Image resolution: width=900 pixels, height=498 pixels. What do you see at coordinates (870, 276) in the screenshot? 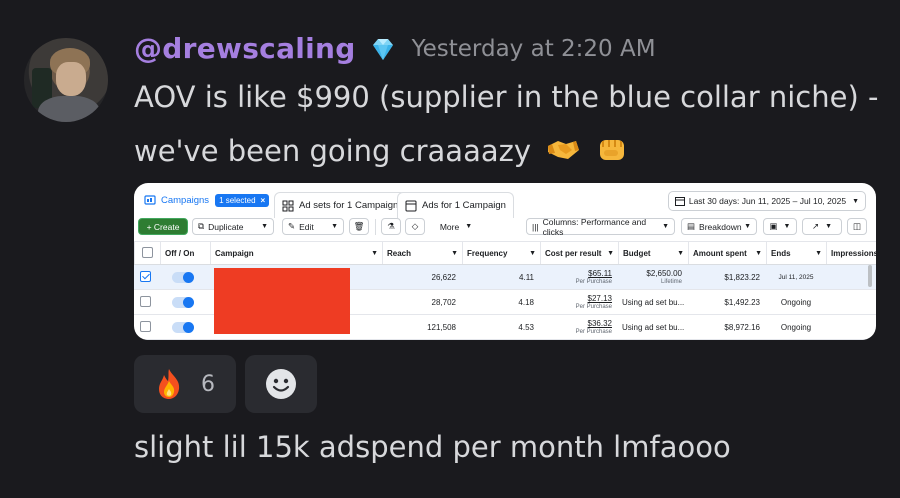
I see `scrollbar` at bounding box center [870, 276].